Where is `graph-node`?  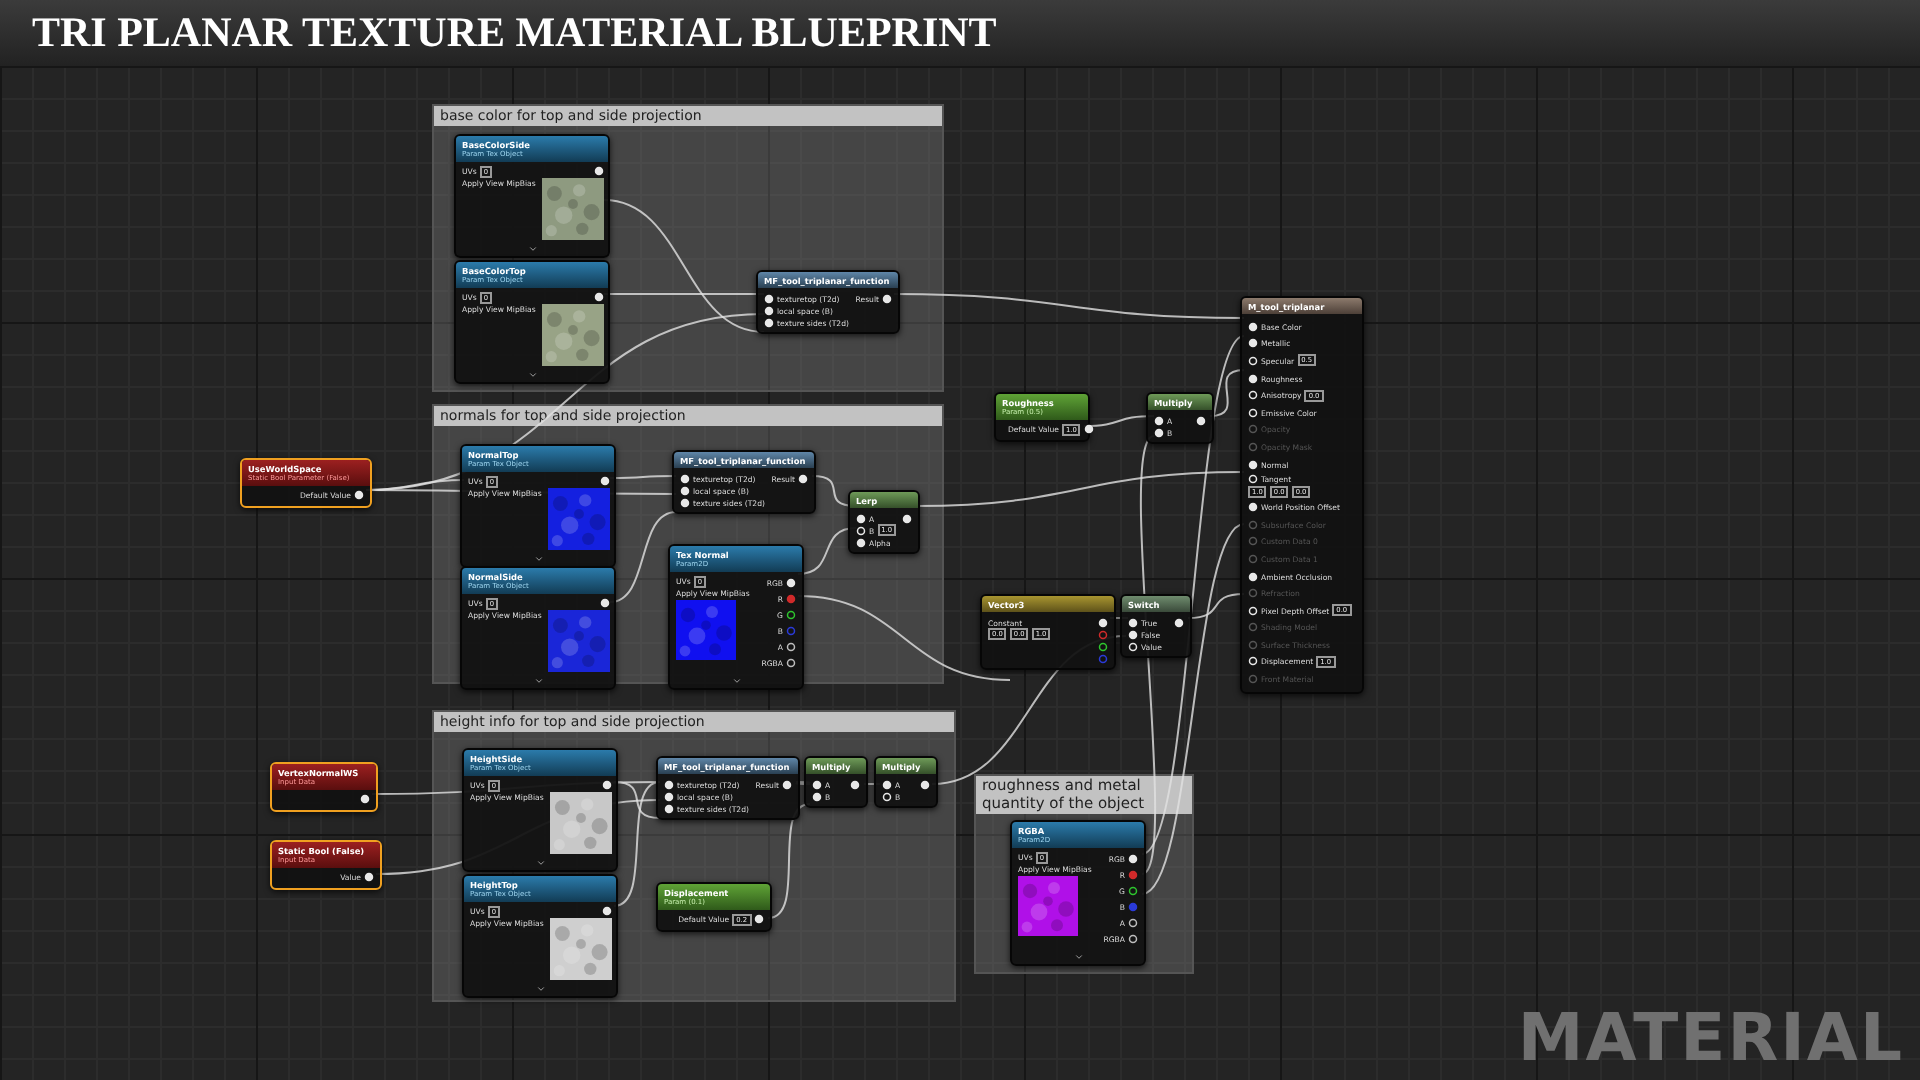
graph-node is located at coordinates (1302, 495).